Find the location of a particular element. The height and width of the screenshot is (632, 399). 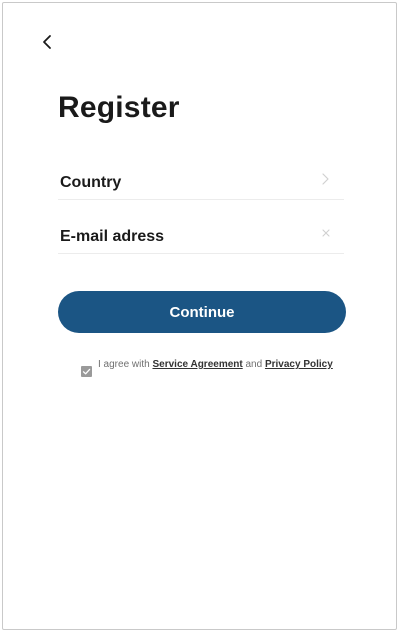

checkmark-icon is located at coordinates (86, 371).